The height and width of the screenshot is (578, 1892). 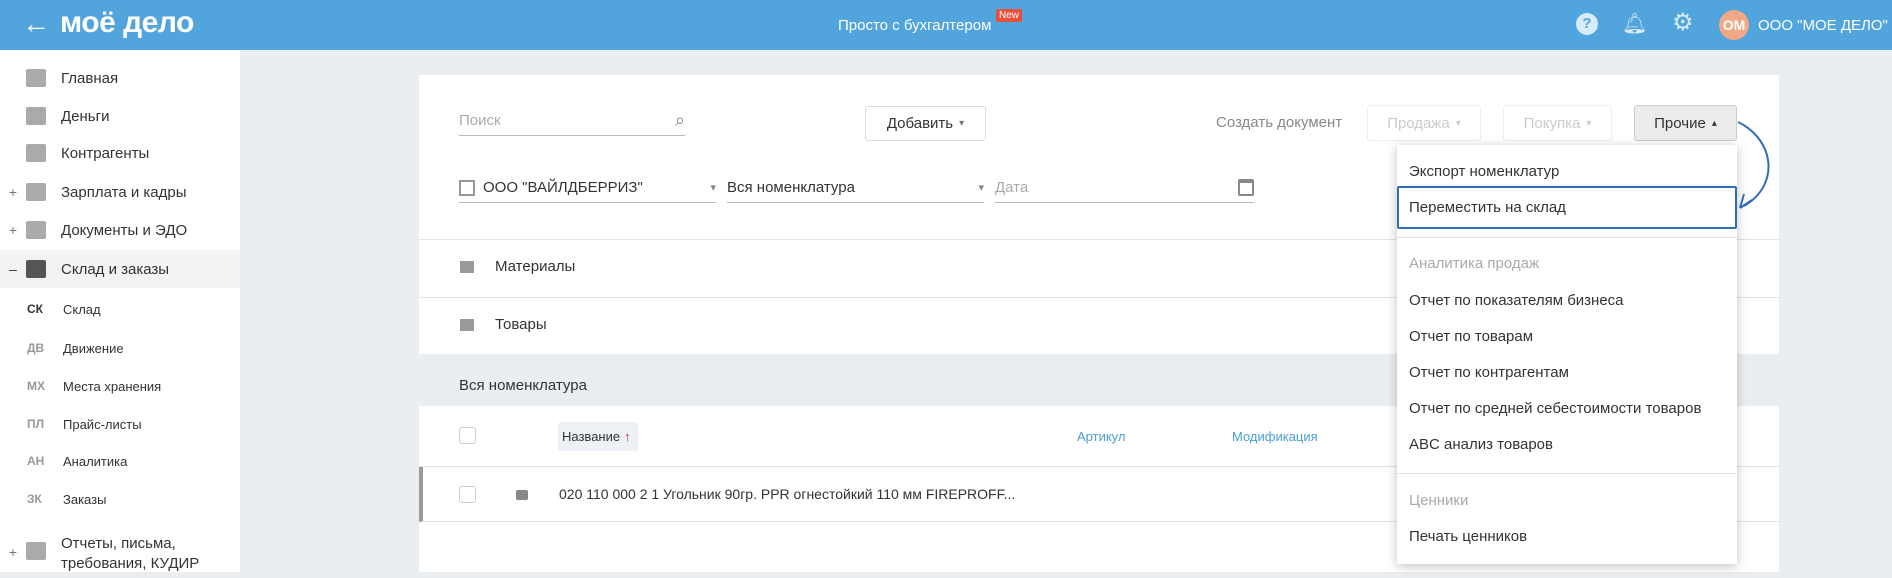 What do you see at coordinates (93, 348) in the screenshot?
I see `subitem-label: Движение` at bounding box center [93, 348].